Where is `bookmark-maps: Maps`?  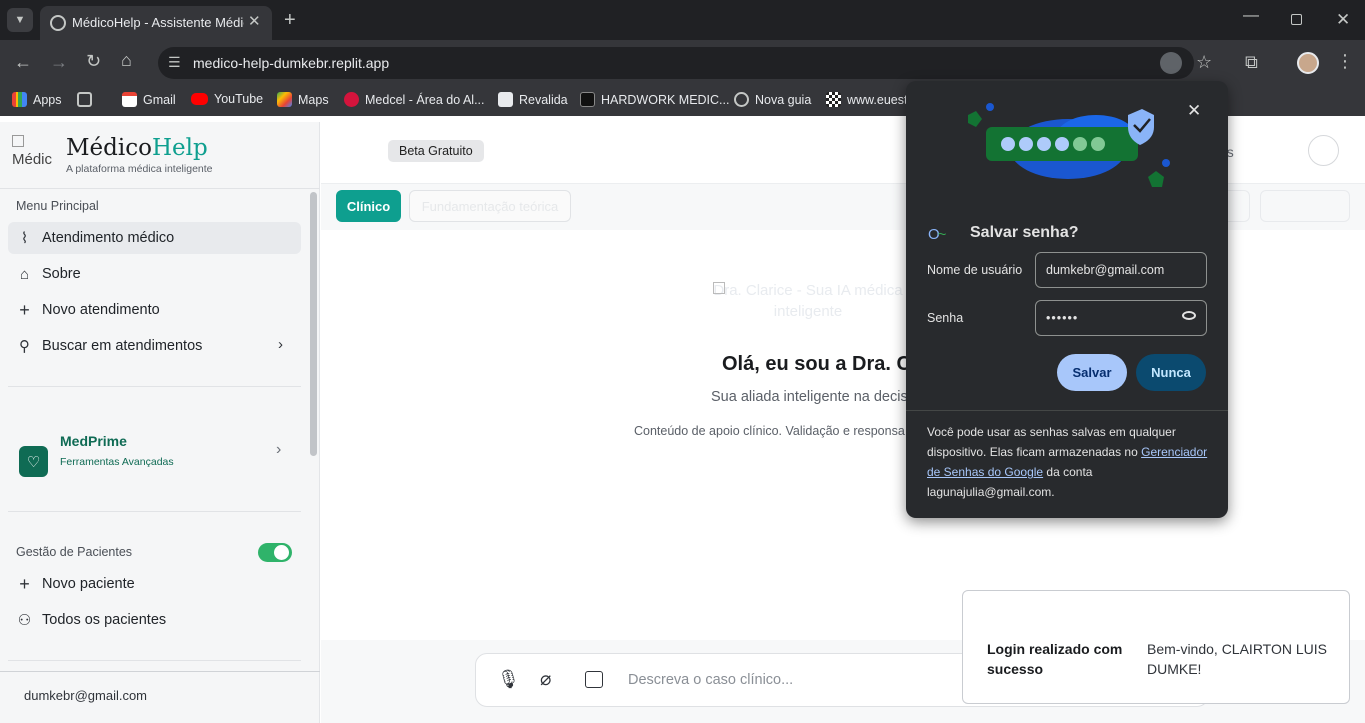
bookmark-maps: Maps is located at coordinates (303, 99).